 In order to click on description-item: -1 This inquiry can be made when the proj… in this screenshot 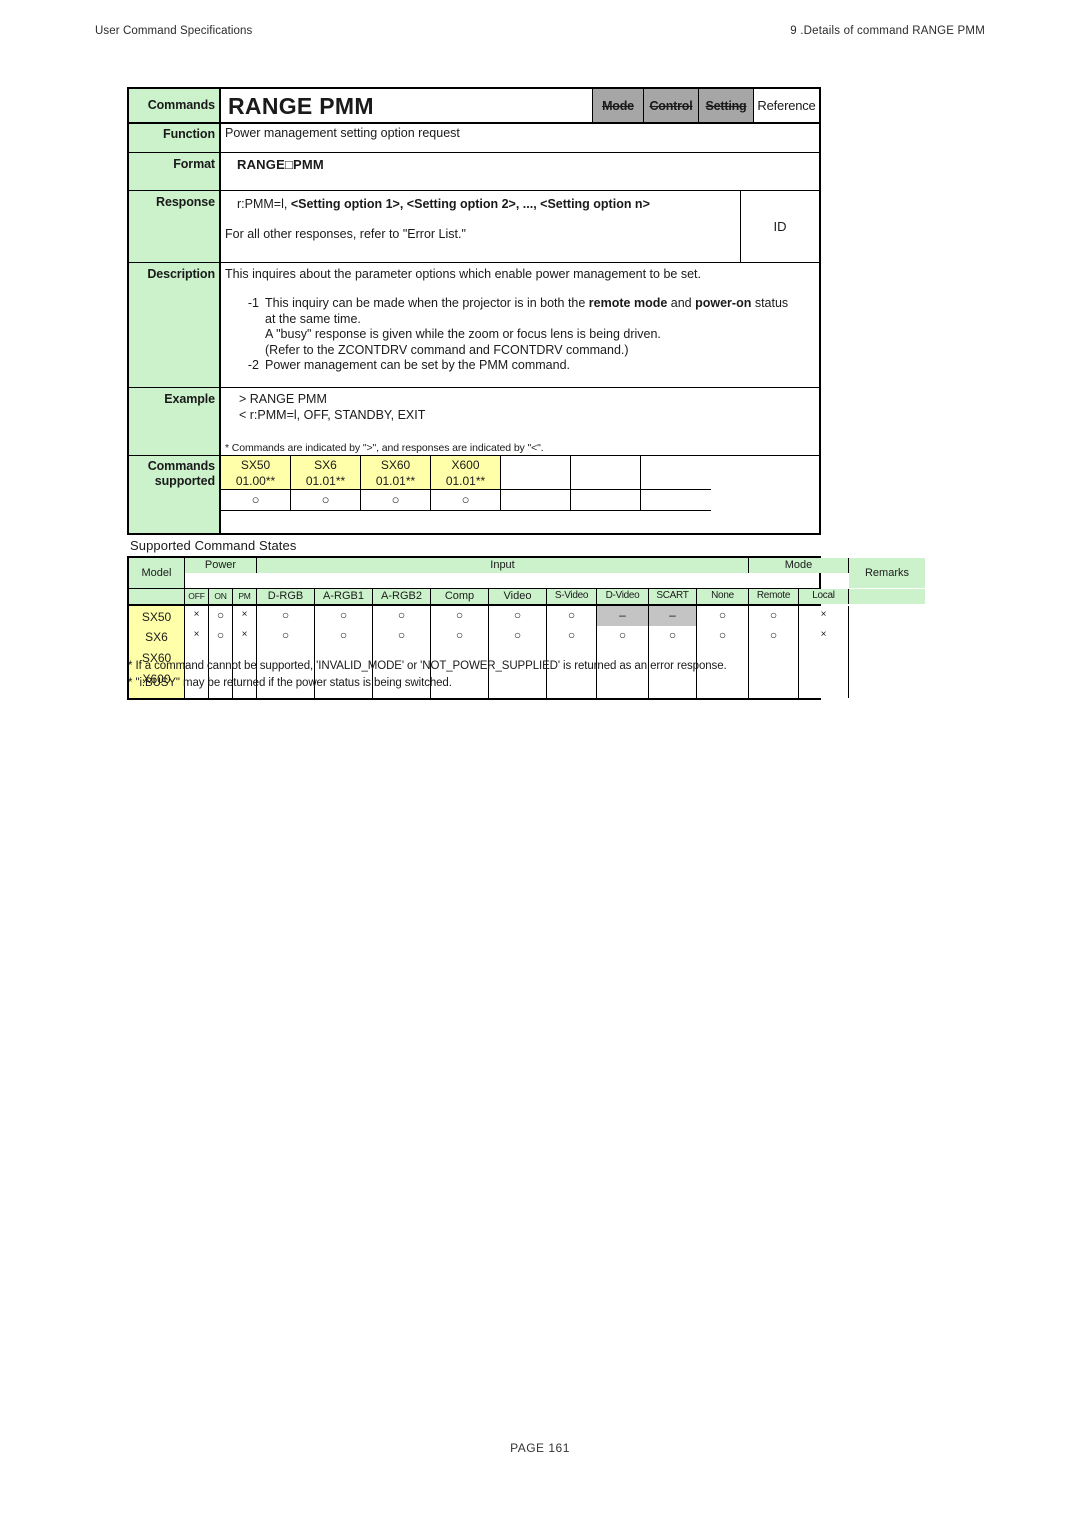, I will do `click(527, 327)`.